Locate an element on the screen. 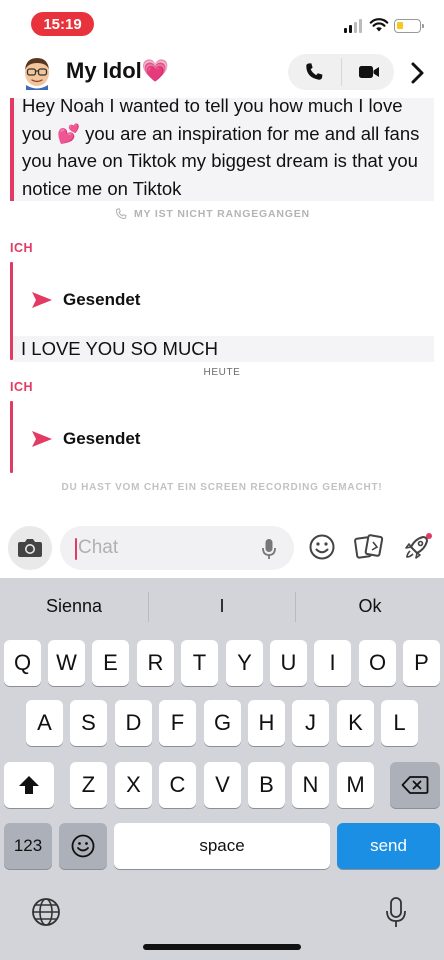 The width and height of the screenshot is (444, 960). key-d: D is located at coordinates (133, 723).